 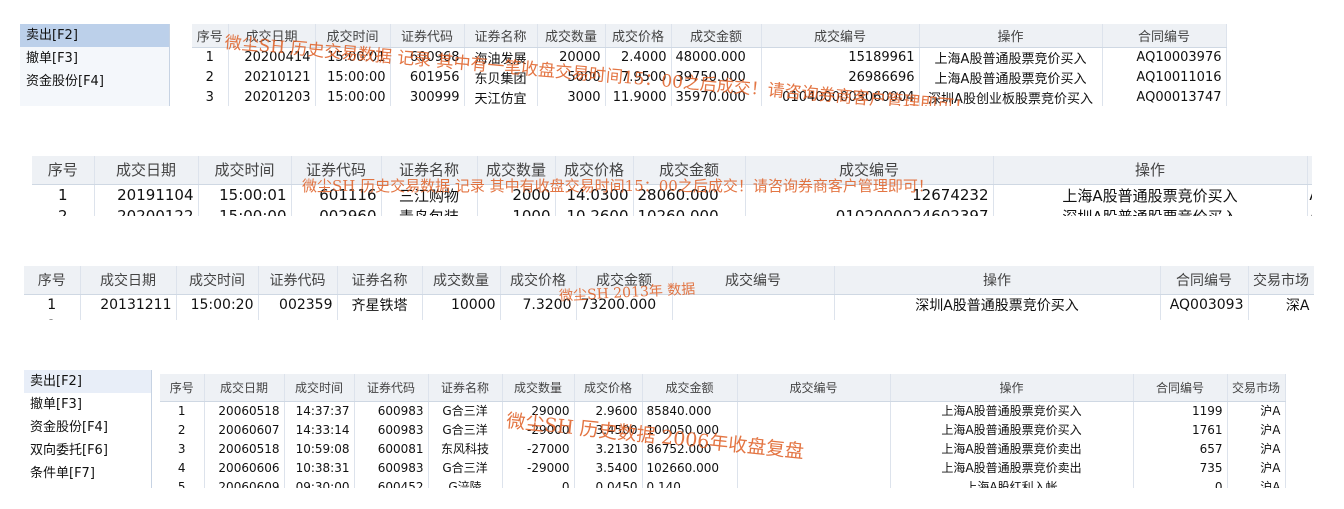 What do you see at coordinates (210, 77) in the screenshot?
I see `cell-seq: 2` at bounding box center [210, 77].